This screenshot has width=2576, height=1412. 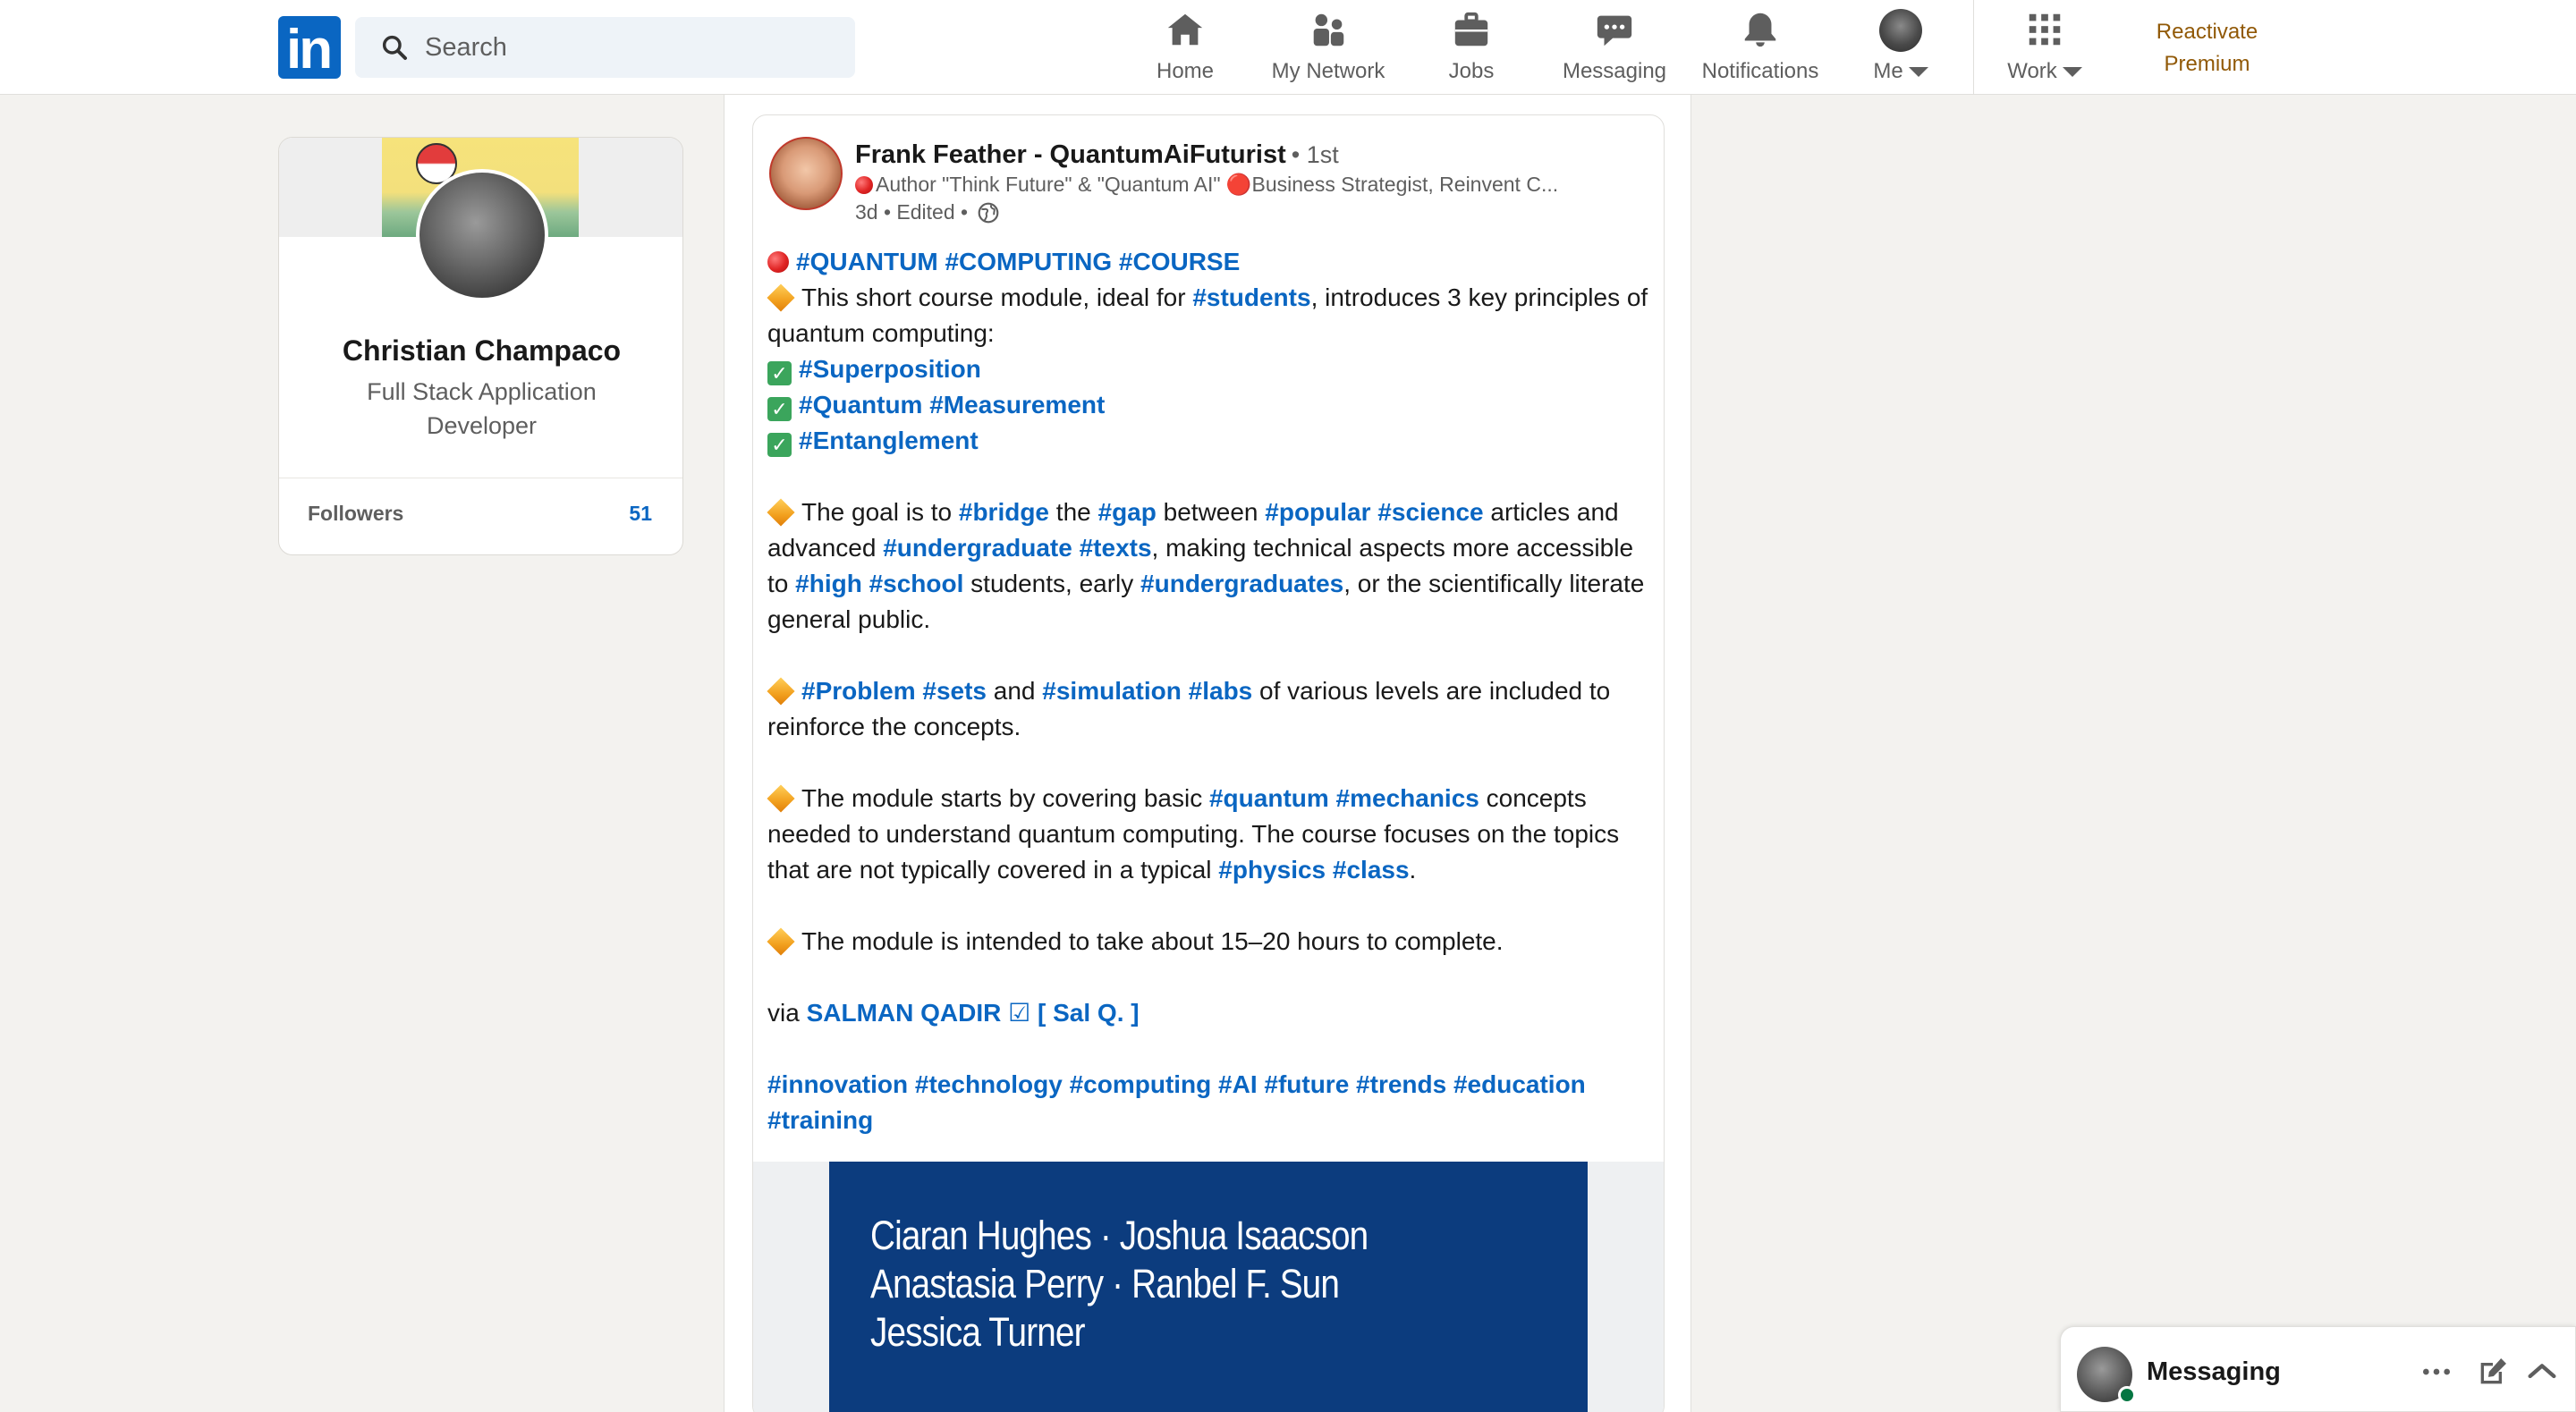 What do you see at coordinates (1070, 155) in the screenshot?
I see `author-name: Frank Feather - QuantumAiFuturist` at bounding box center [1070, 155].